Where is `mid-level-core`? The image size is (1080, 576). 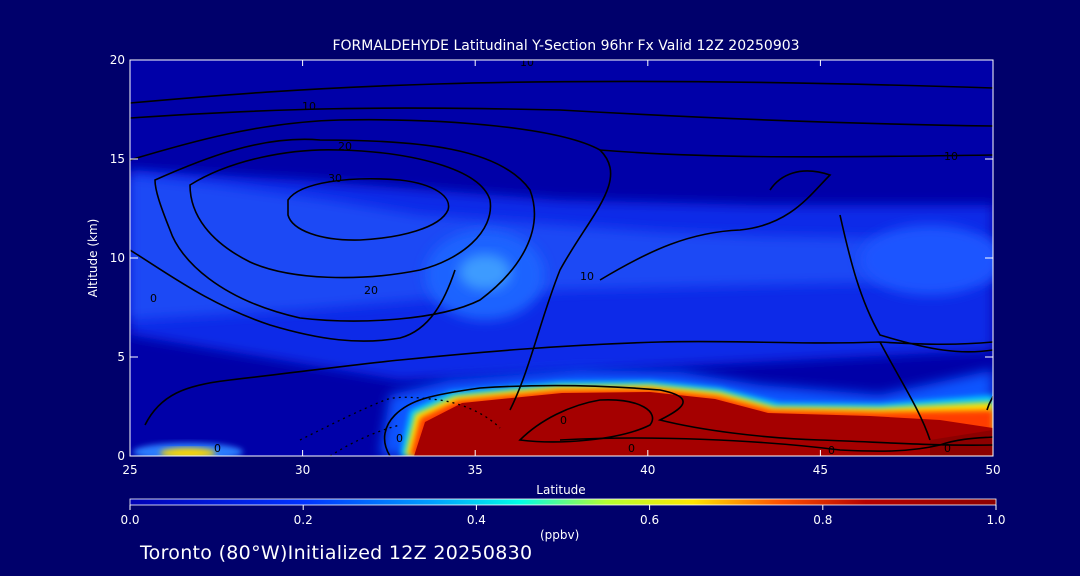 mid-level-core is located at coordinates (485, 272).